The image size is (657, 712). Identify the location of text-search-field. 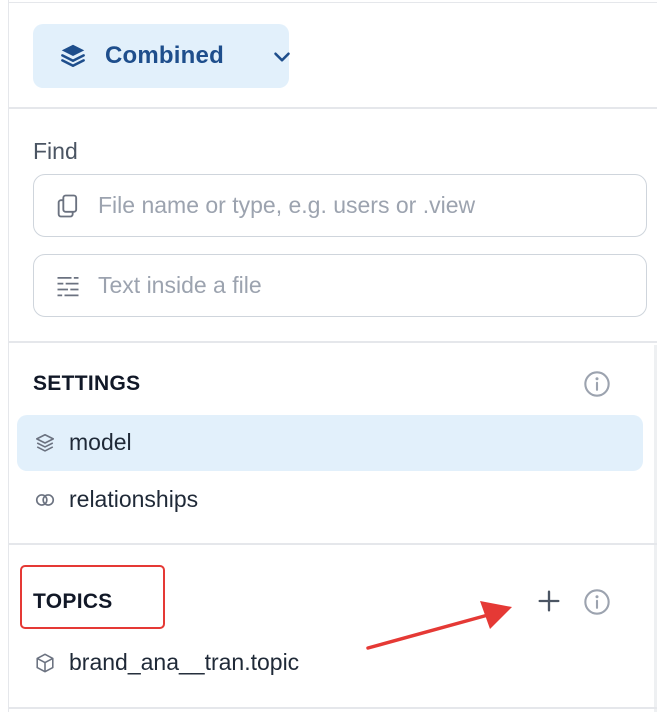
(340, 285).